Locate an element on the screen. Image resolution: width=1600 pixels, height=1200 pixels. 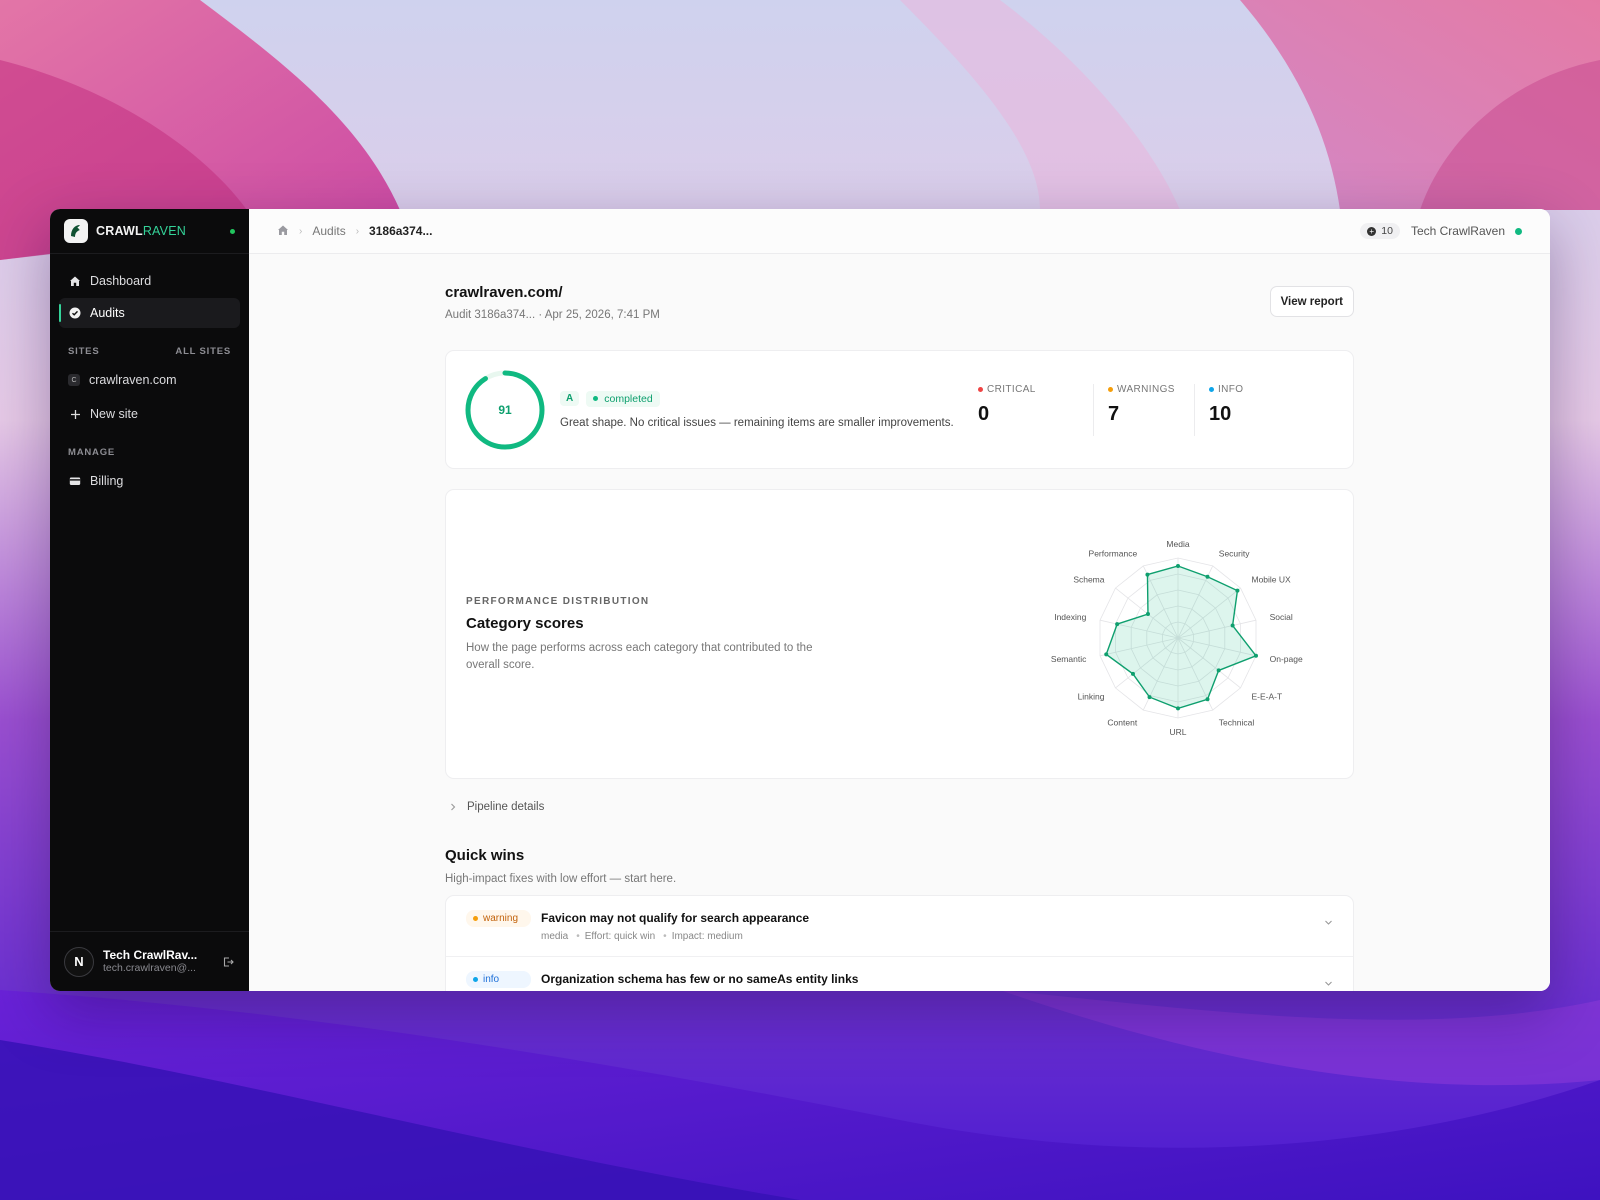
severity-text: warning is located at coordinates (501, 918).